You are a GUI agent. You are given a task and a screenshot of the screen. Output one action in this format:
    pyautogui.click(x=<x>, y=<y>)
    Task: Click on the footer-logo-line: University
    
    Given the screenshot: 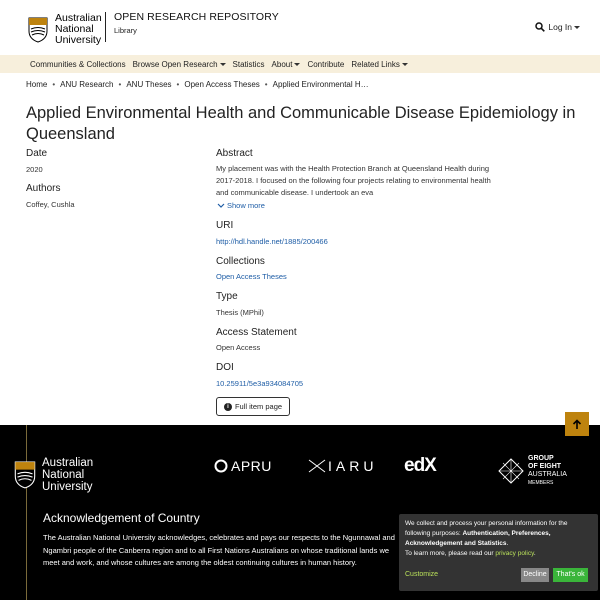 What is the action you would take?
    pyautogui.click(x=67, y=487)
    